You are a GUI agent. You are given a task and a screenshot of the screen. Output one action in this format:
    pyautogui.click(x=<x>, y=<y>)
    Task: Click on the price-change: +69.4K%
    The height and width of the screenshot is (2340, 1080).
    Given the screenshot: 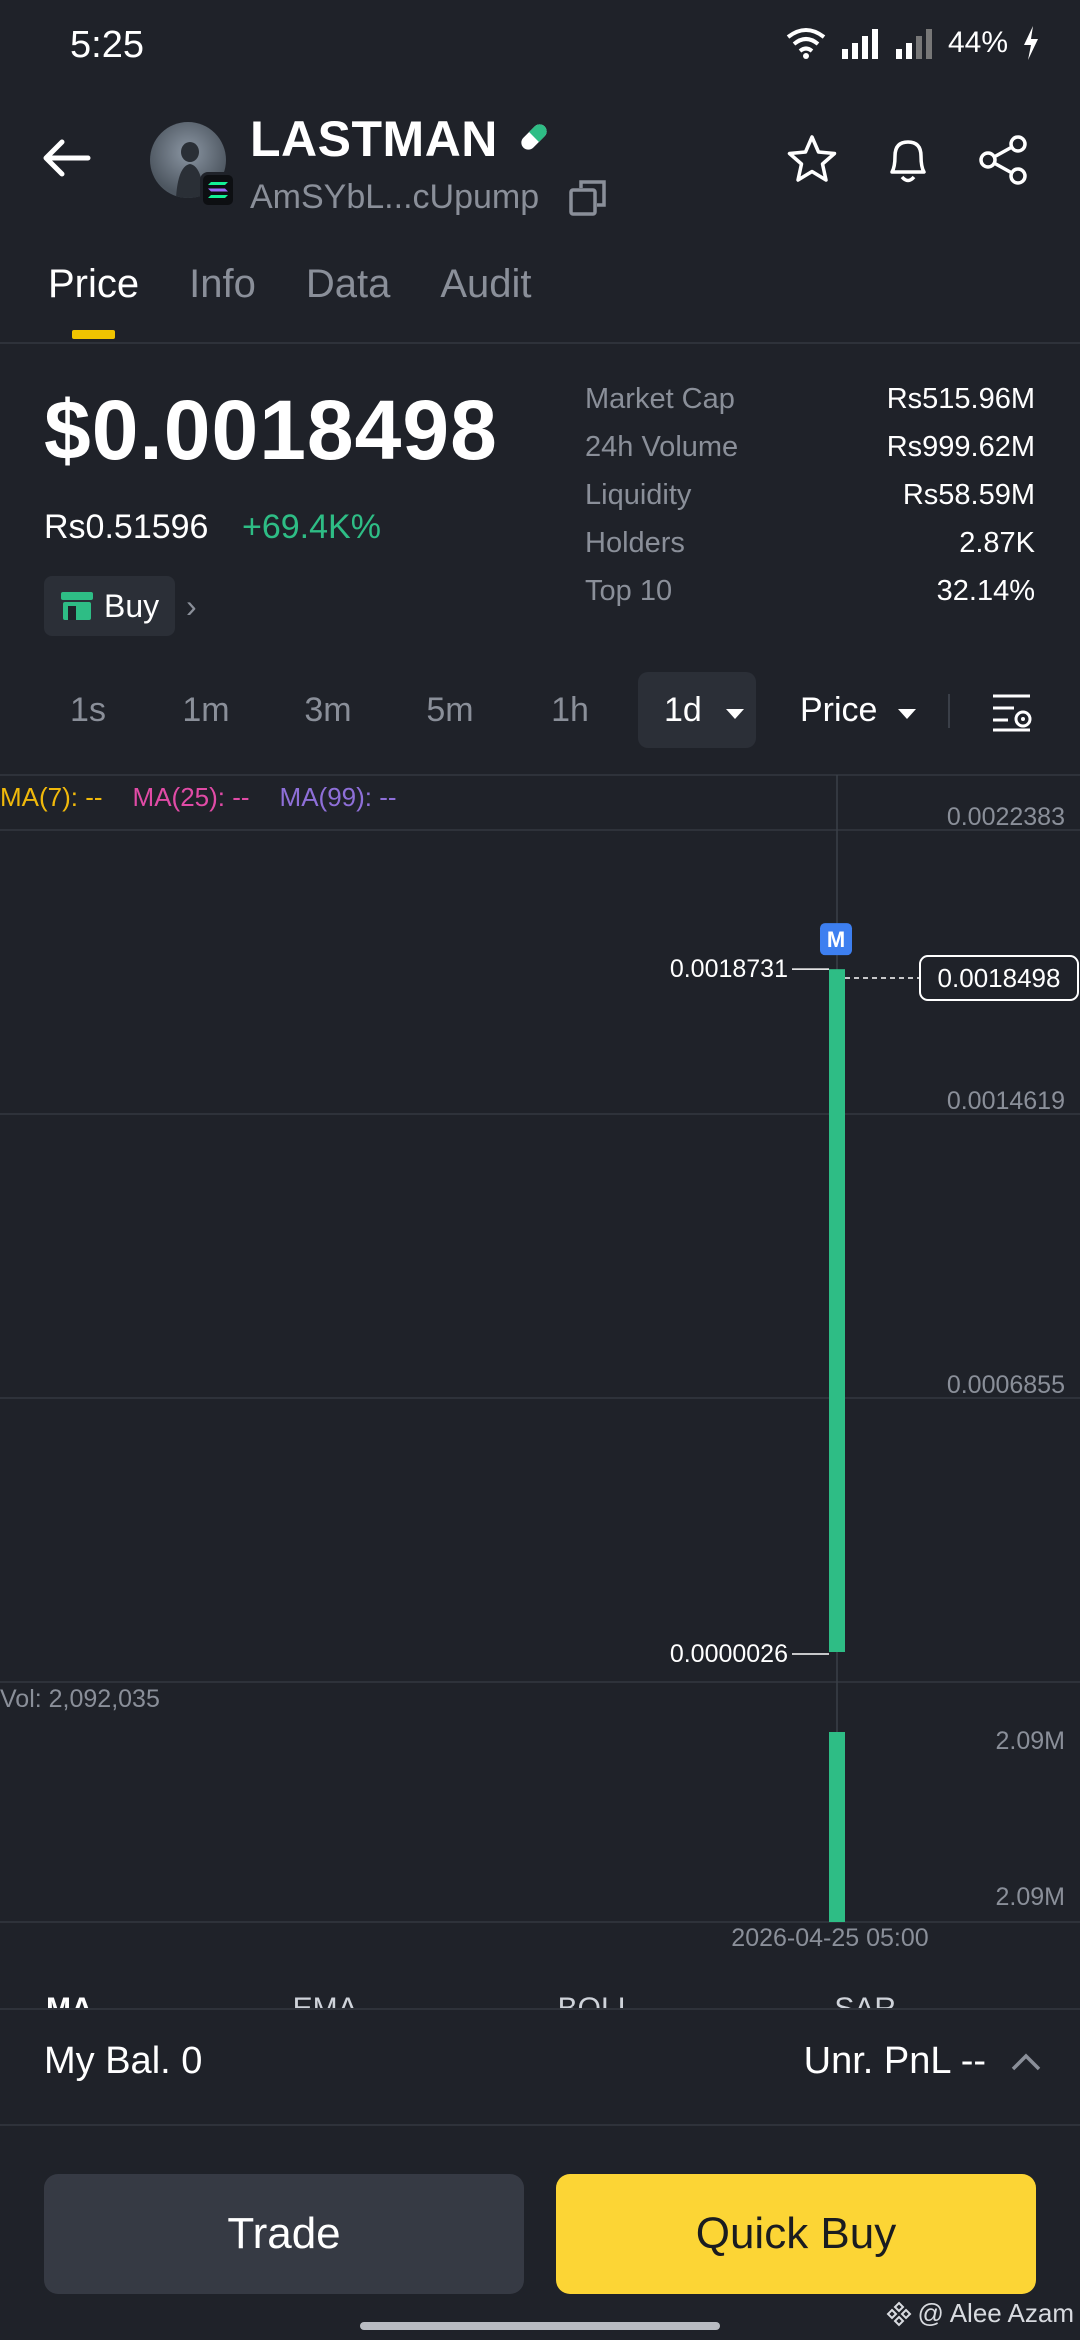 What is the action you would take?
    pyautogui.click(x=311, y=527)
    